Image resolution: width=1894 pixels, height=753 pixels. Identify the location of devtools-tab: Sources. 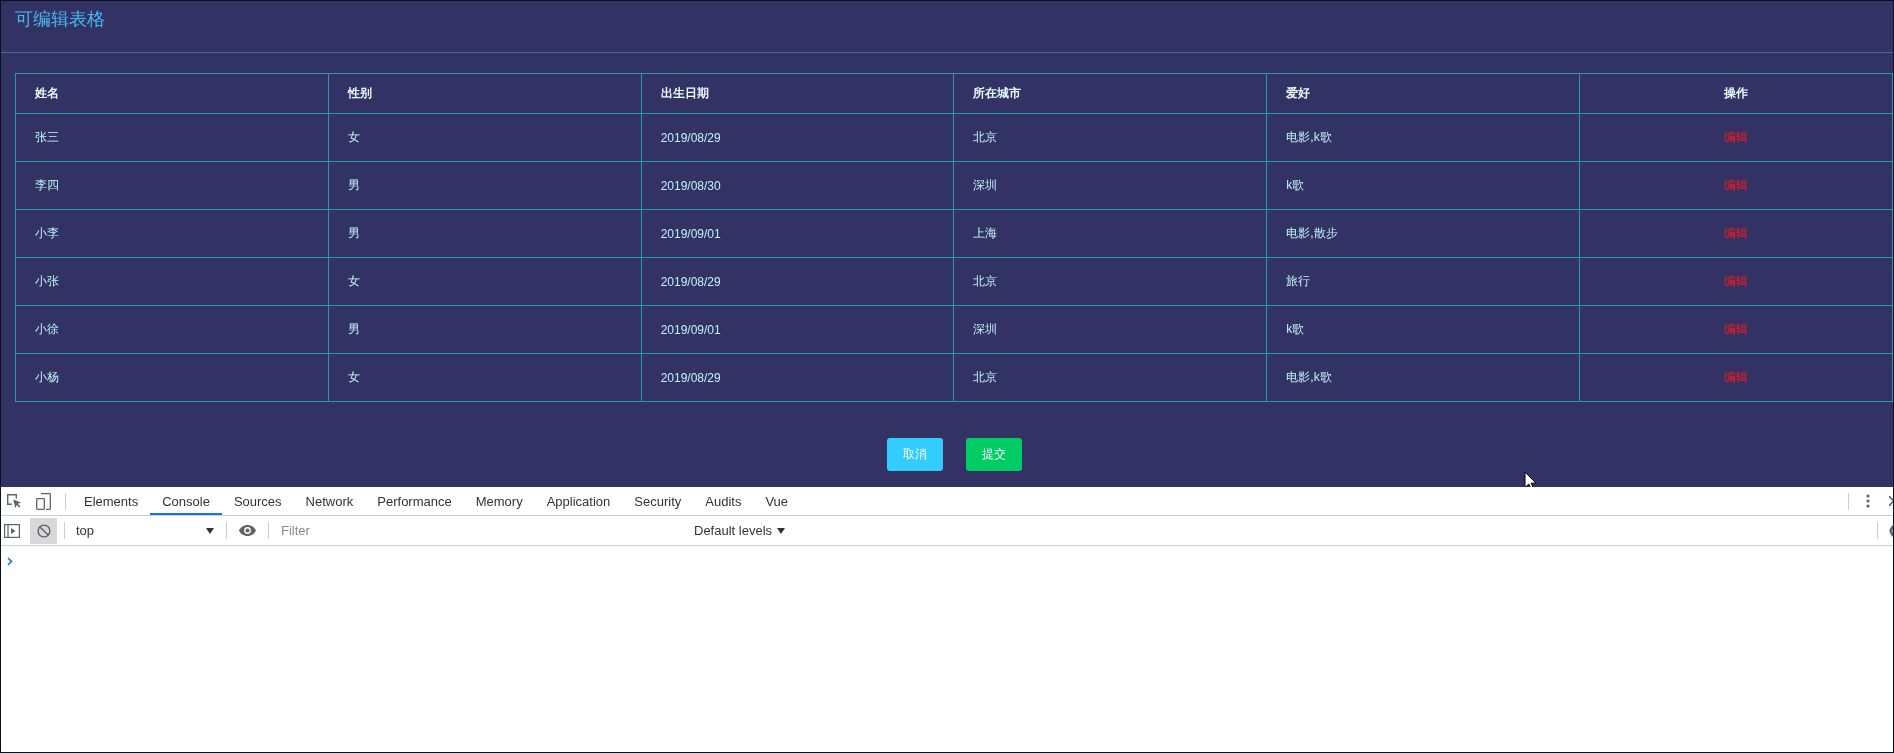
(257, 501).